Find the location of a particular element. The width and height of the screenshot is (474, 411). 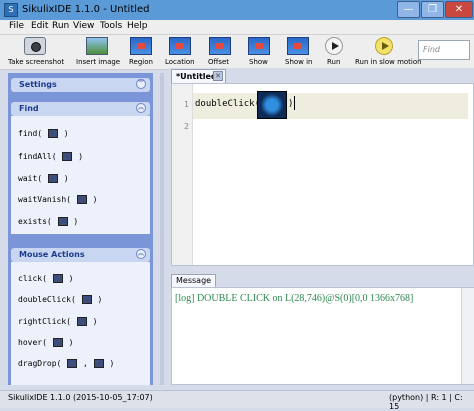

menu-help: Help is located at coordinates (137, 26).